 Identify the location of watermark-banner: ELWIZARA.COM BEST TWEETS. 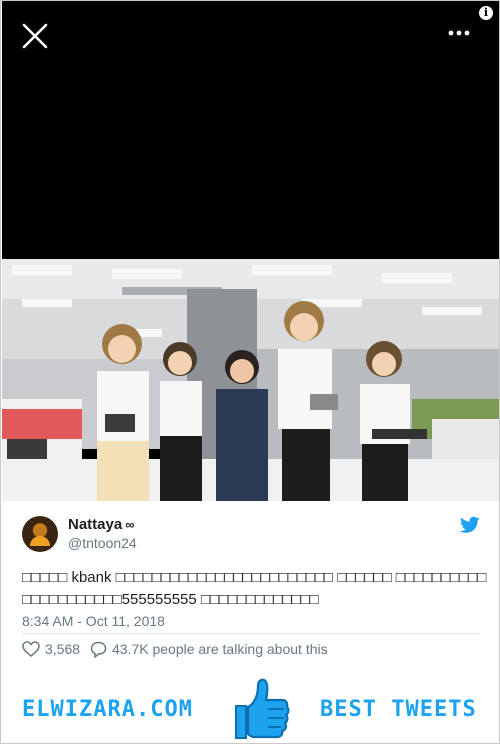
(250, 708).